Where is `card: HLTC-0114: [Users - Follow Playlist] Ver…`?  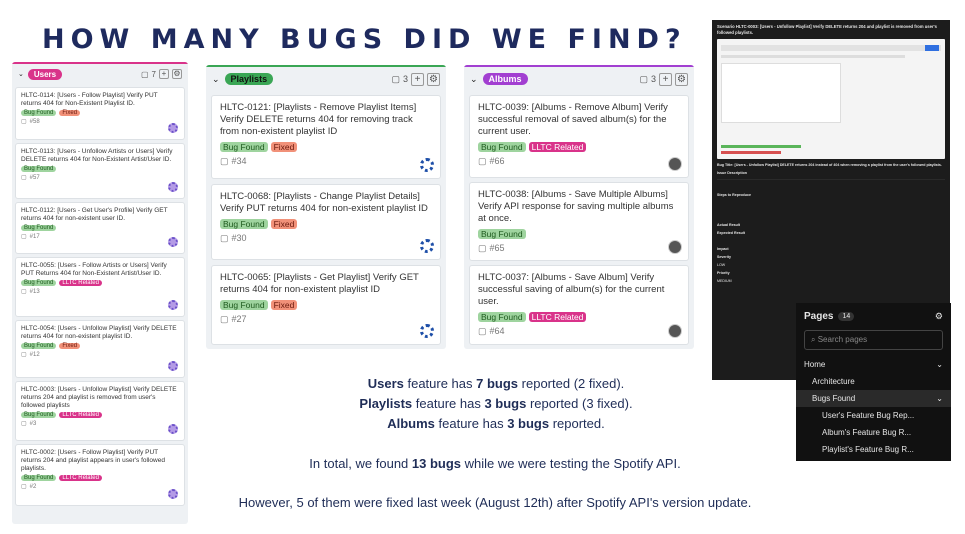 card: HLTC-0114: [Users - Follow Playlist] Ver… is located at coordinates (100, 113).